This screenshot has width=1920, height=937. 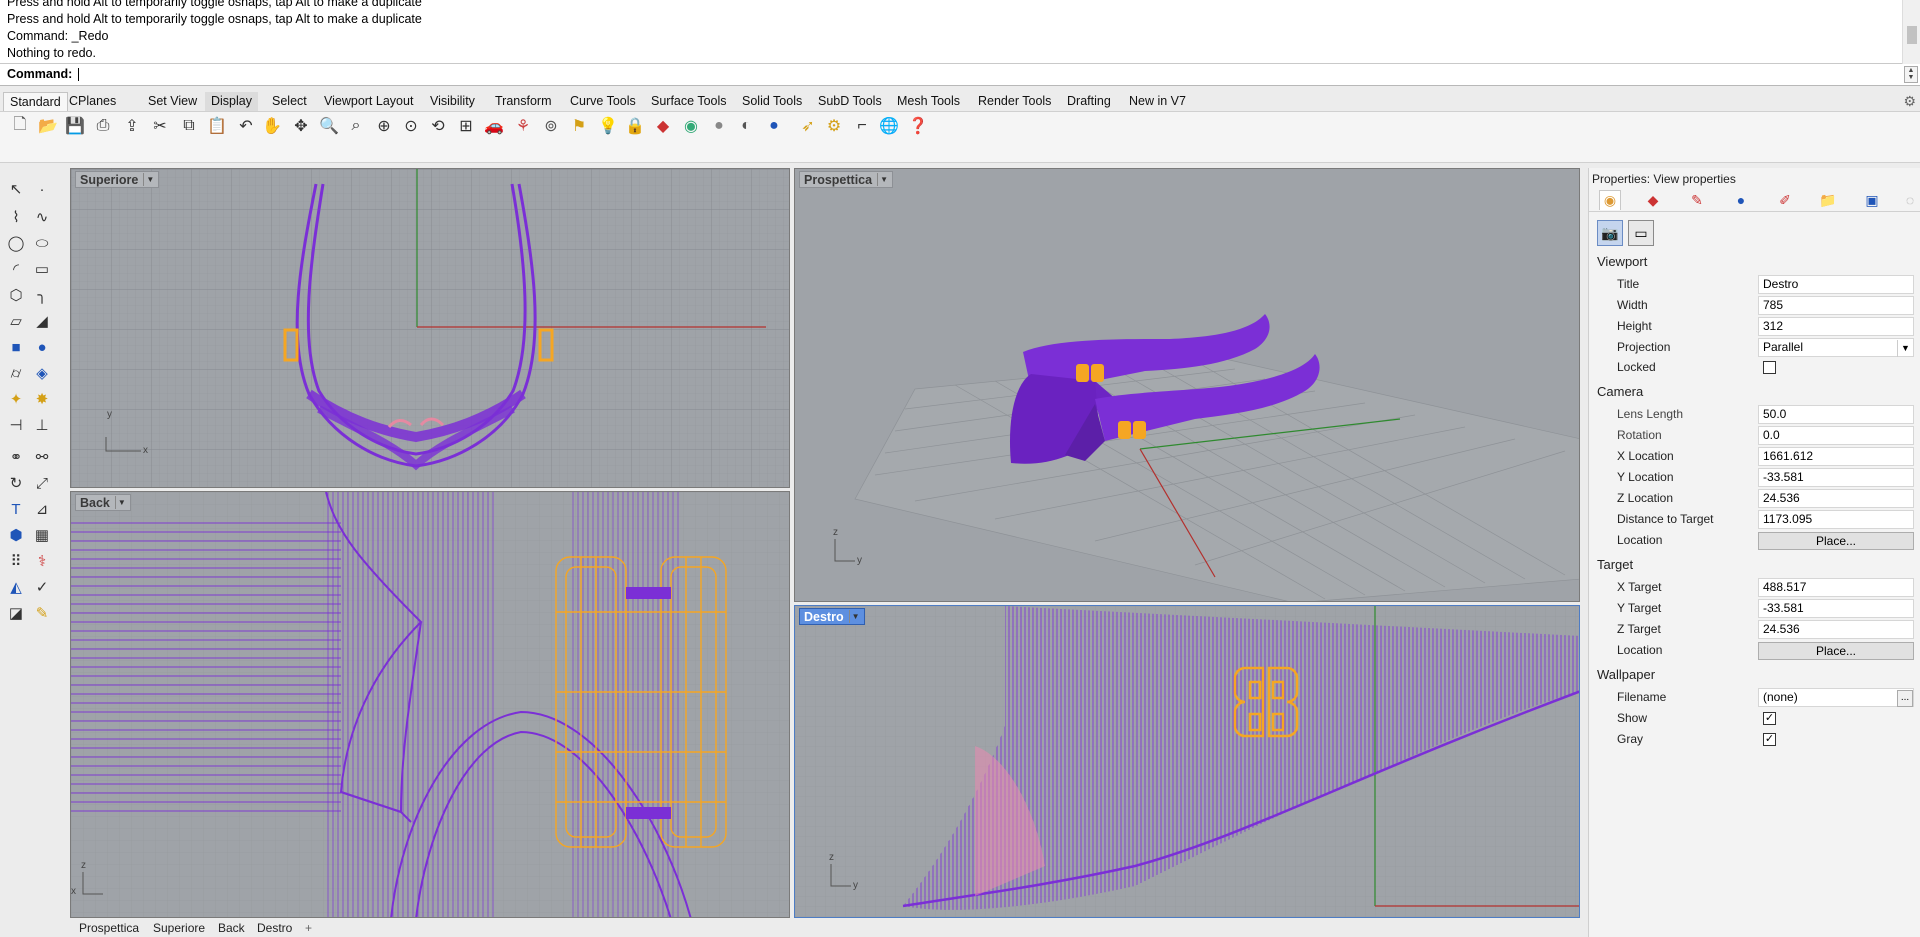 I want to click on settings-gears-icon: ⚙, so click(x=834, y=126).